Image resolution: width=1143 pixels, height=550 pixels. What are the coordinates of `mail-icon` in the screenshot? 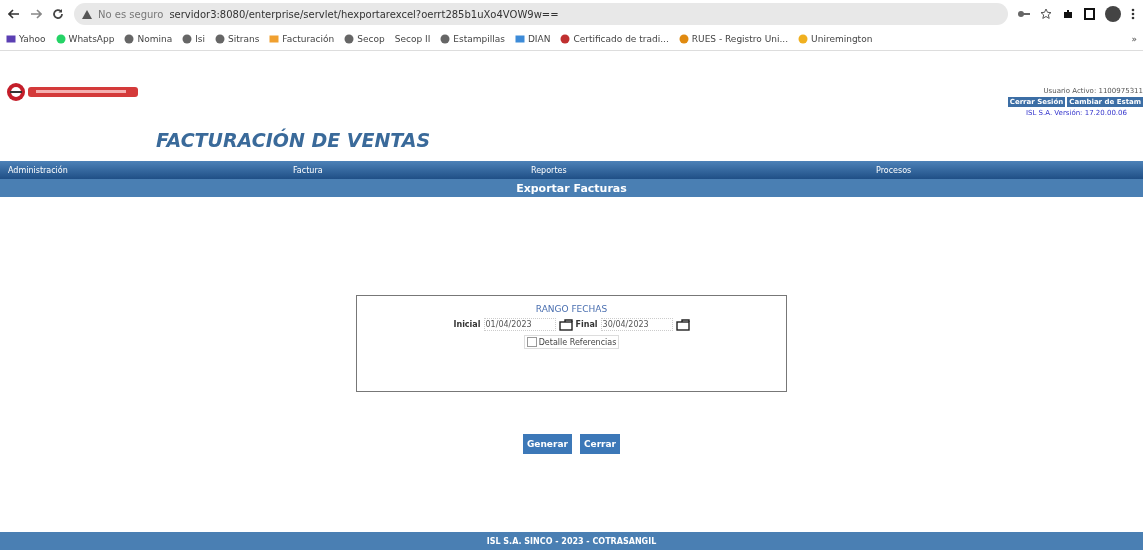 It's located at (11, 39).